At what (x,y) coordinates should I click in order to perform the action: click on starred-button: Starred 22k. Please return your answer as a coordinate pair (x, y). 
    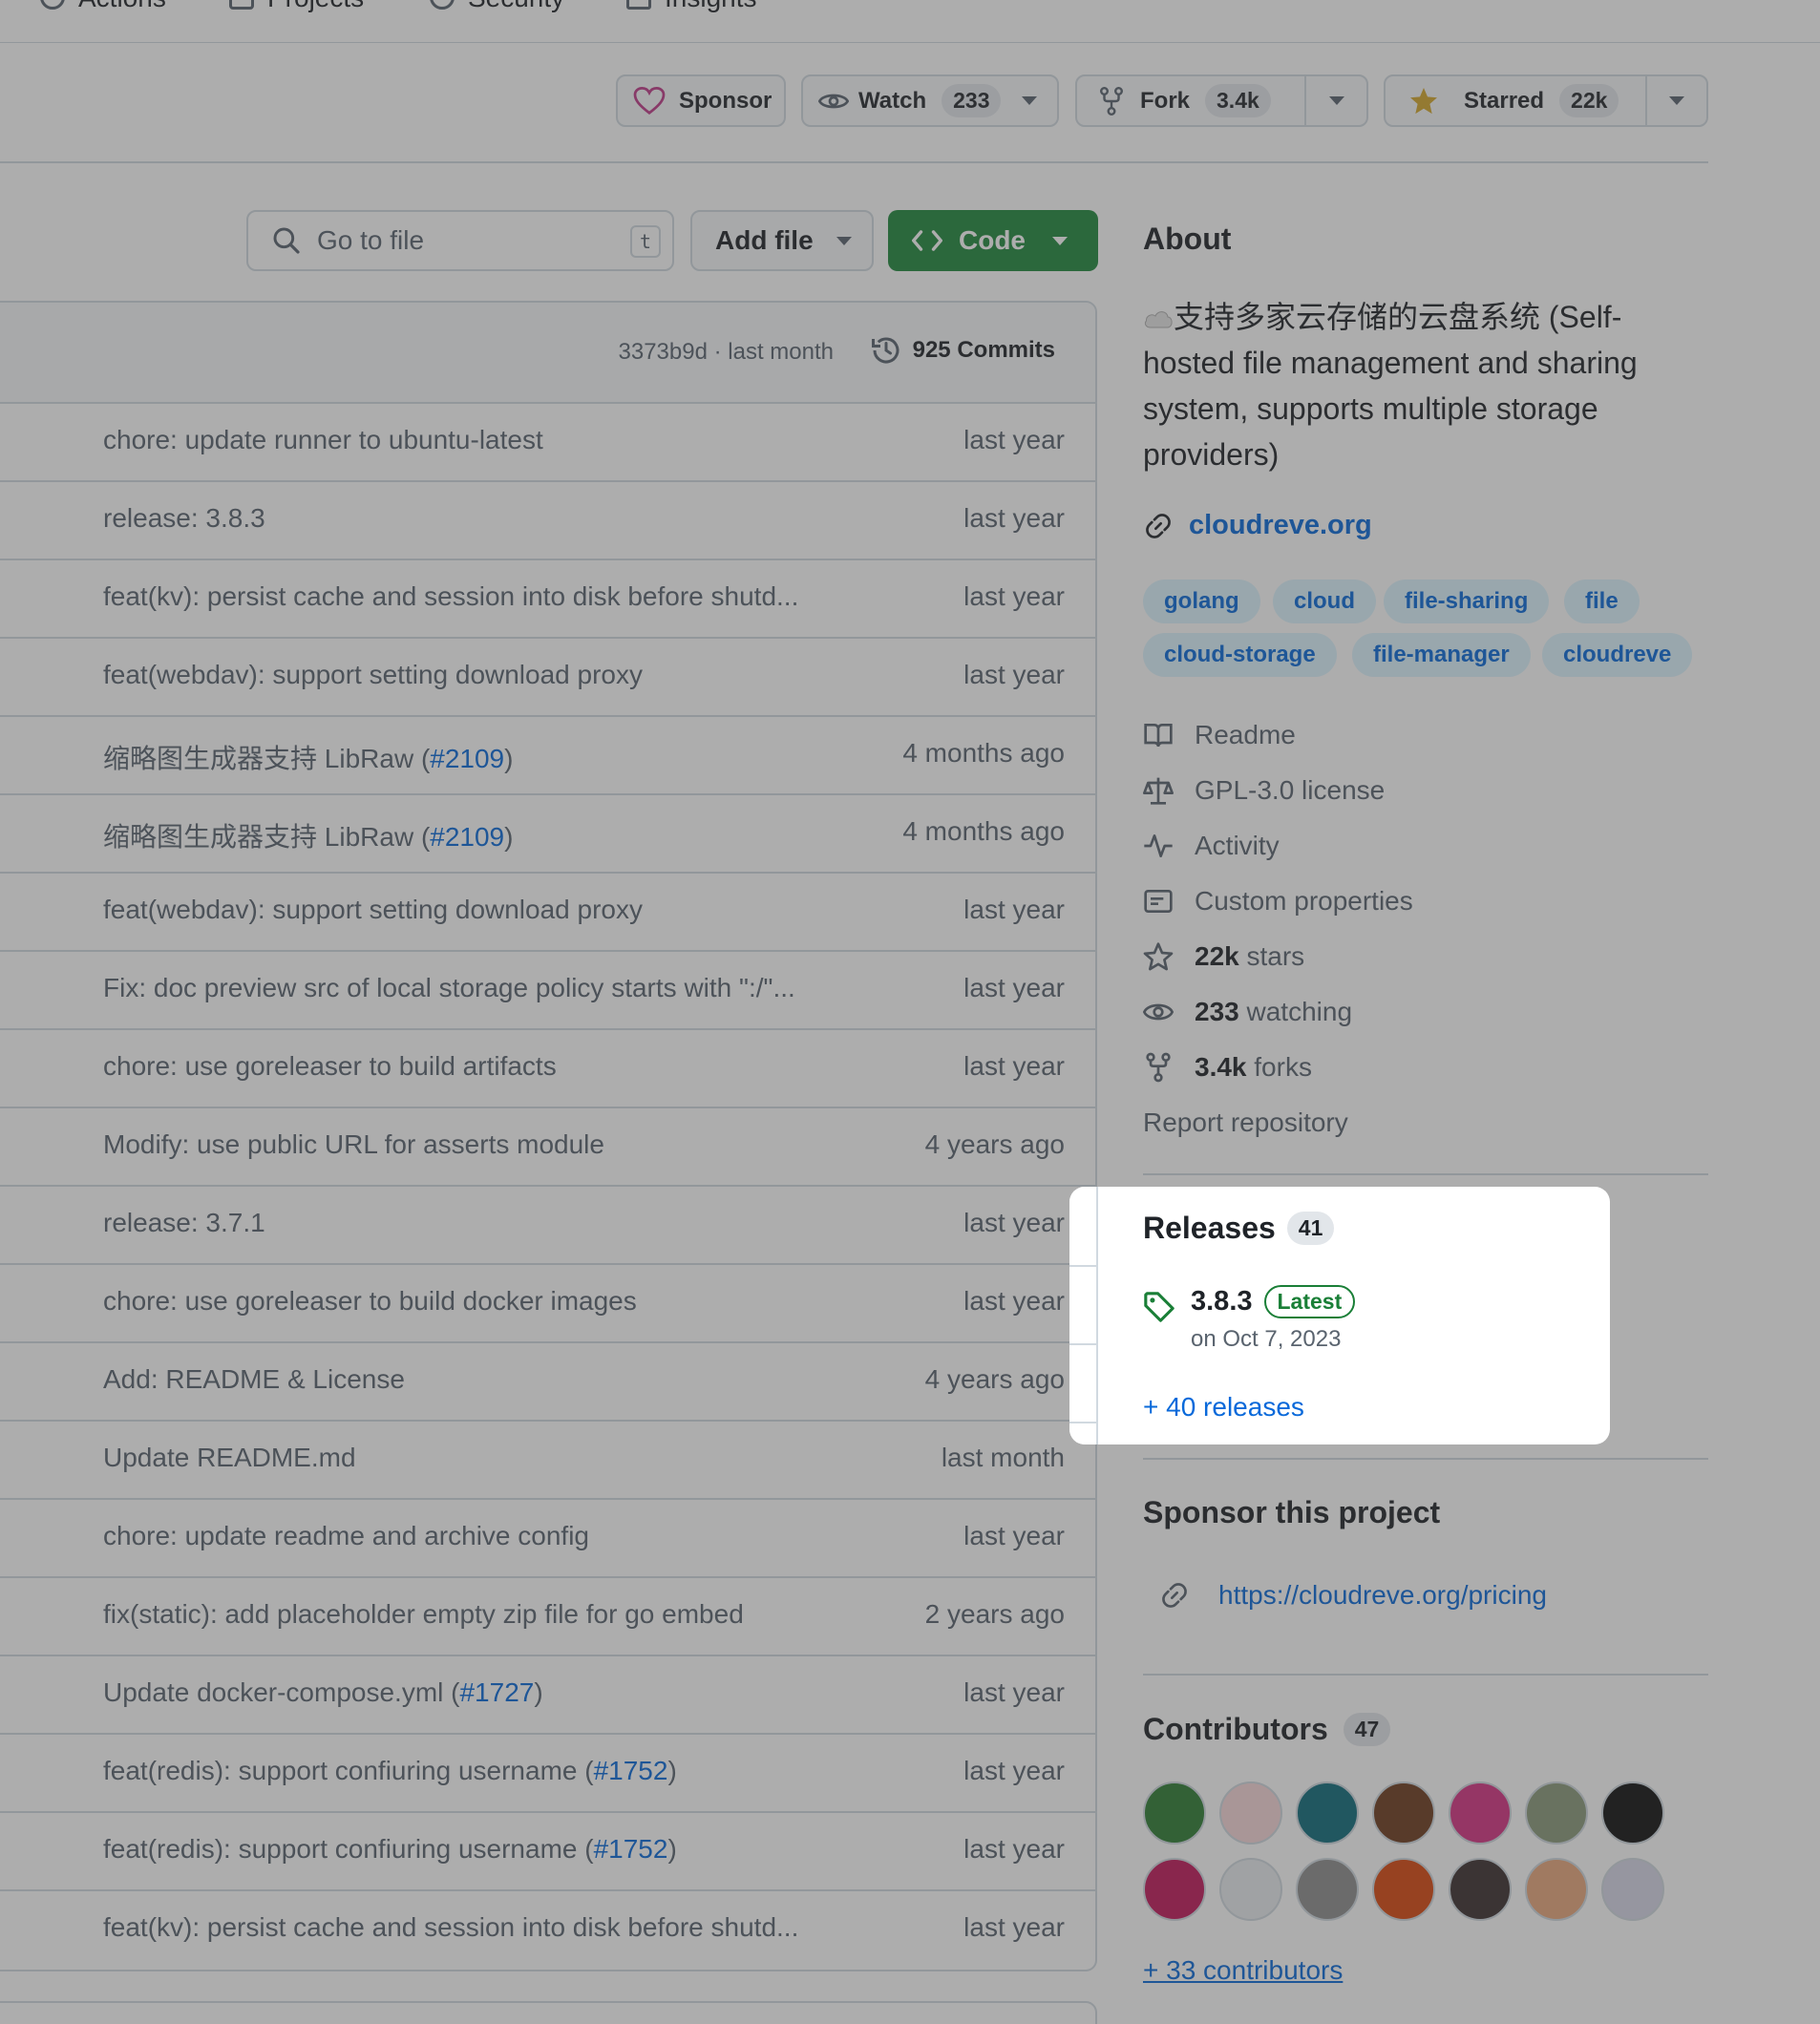
    Looking at the image, I should click on (1515, 100).